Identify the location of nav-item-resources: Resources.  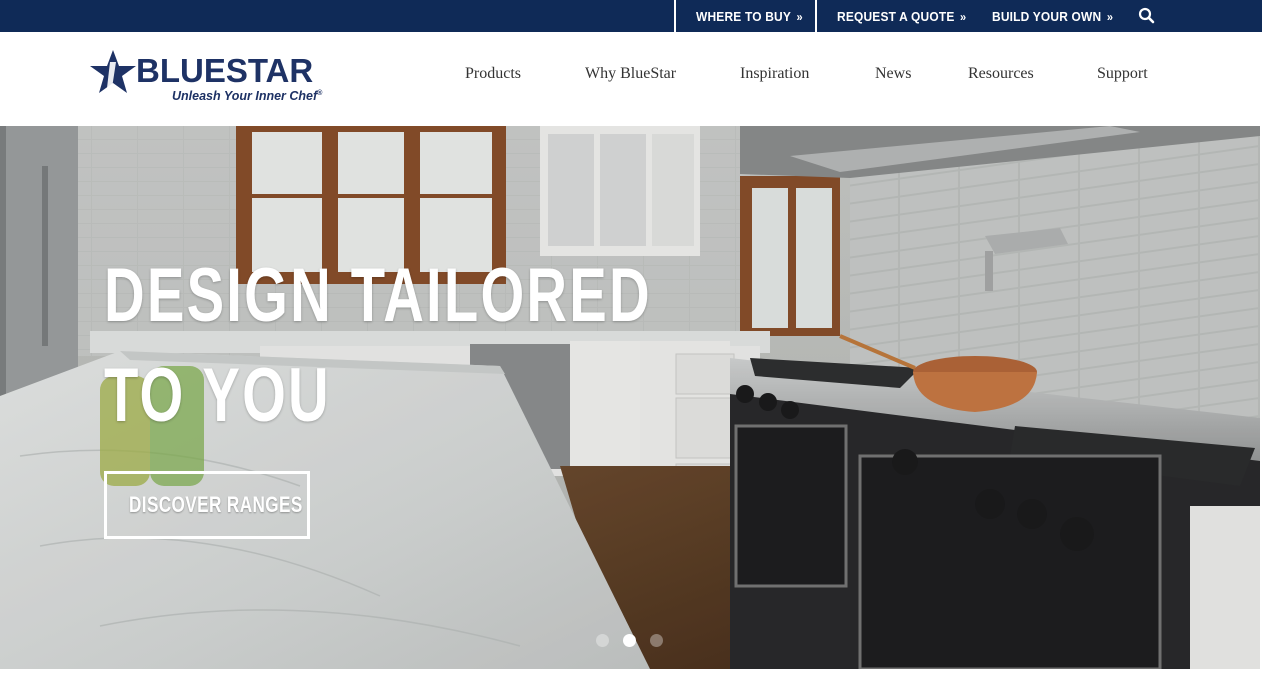
(1001, 74).